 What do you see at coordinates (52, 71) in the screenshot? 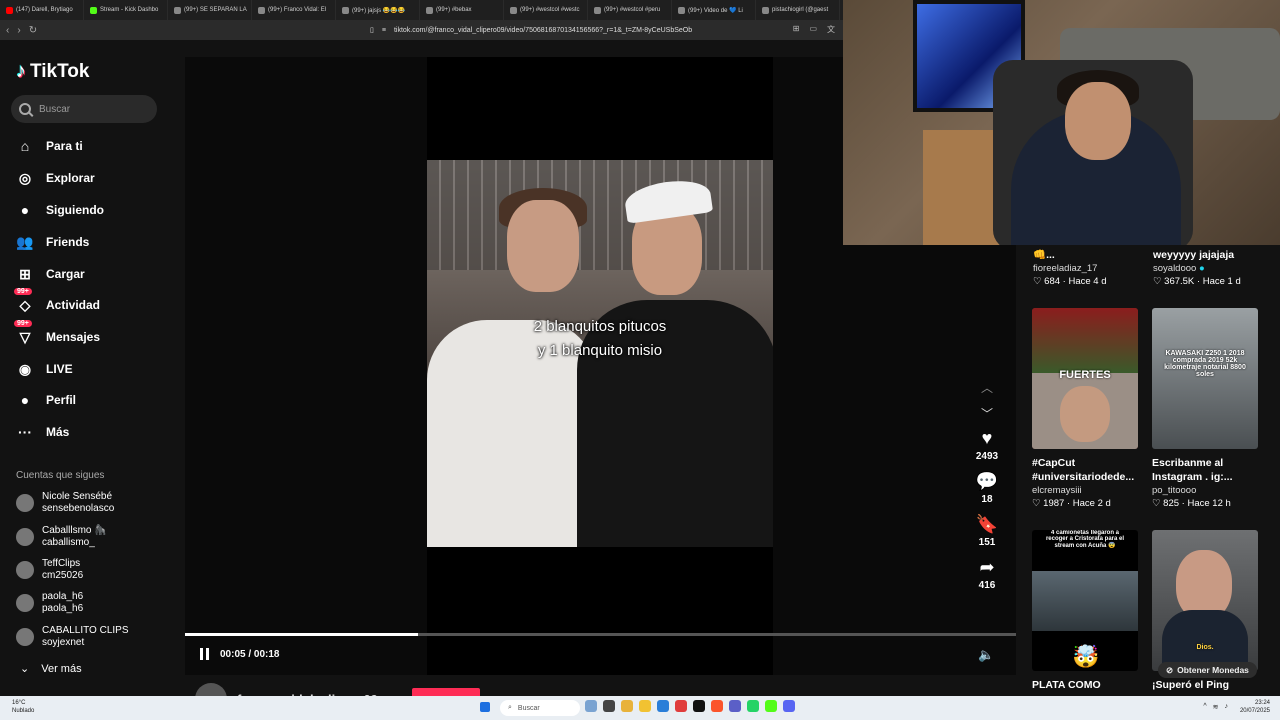
I see `tiktok-logo: ♪ TikTok` at bounding box center [52, 71].